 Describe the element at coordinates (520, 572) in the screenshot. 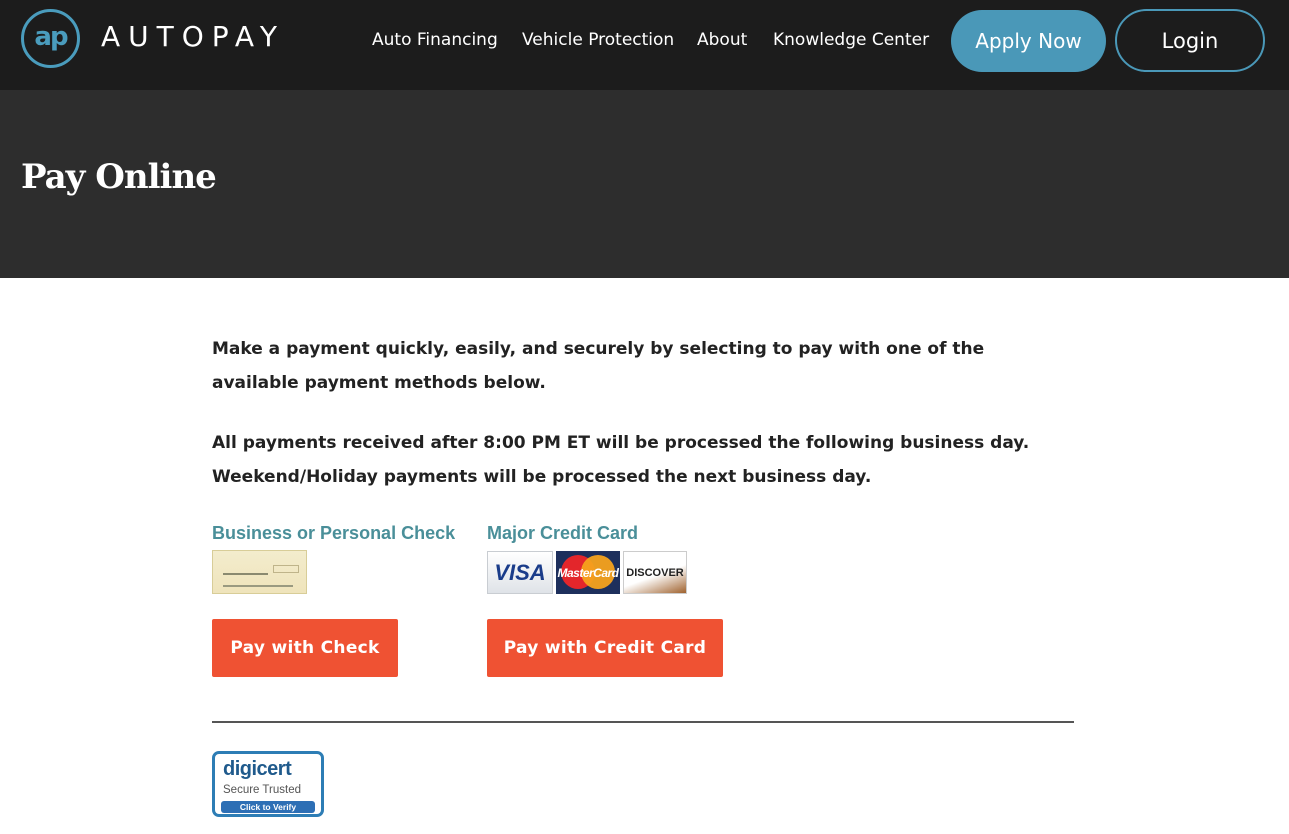

I see `visa-logo-icon: VISA` at that location.